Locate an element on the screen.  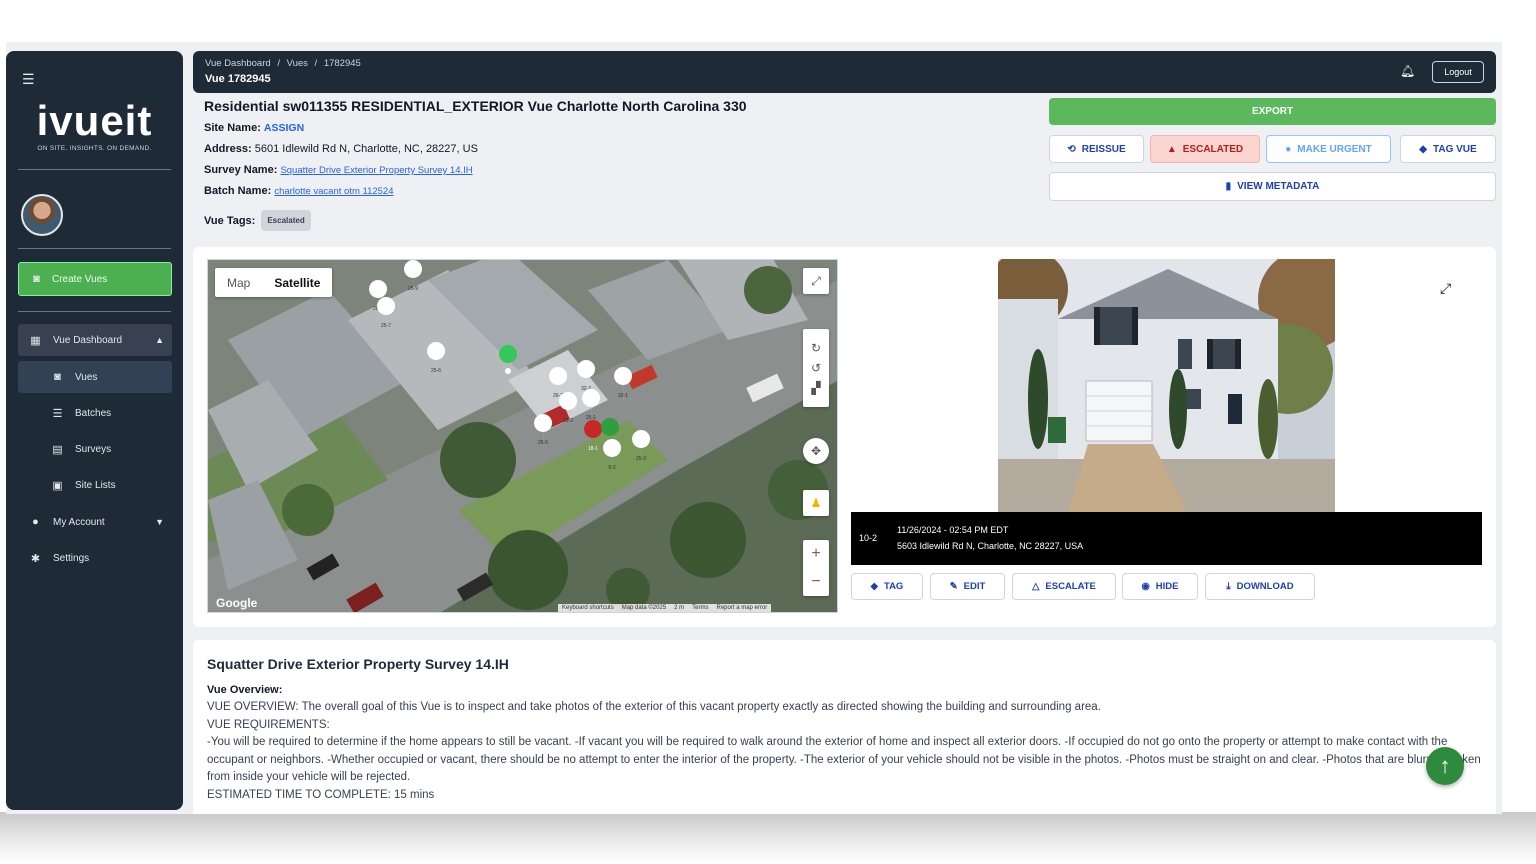
chevron-down-icon: ▼ is located at coordinates (159, 522).